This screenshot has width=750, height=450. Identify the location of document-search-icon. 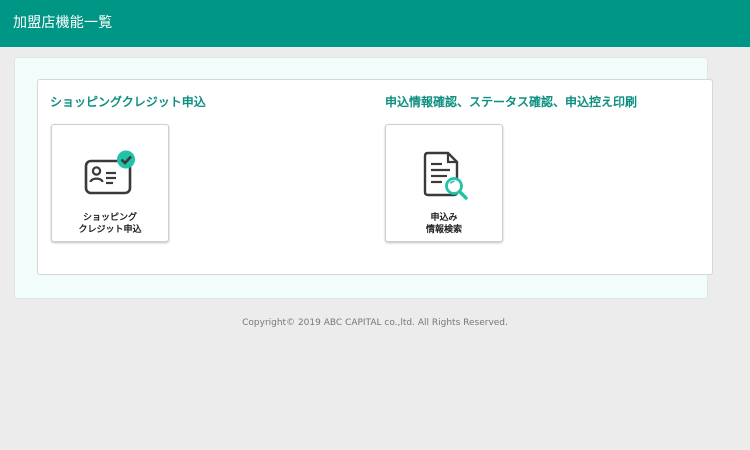
(444, 177).